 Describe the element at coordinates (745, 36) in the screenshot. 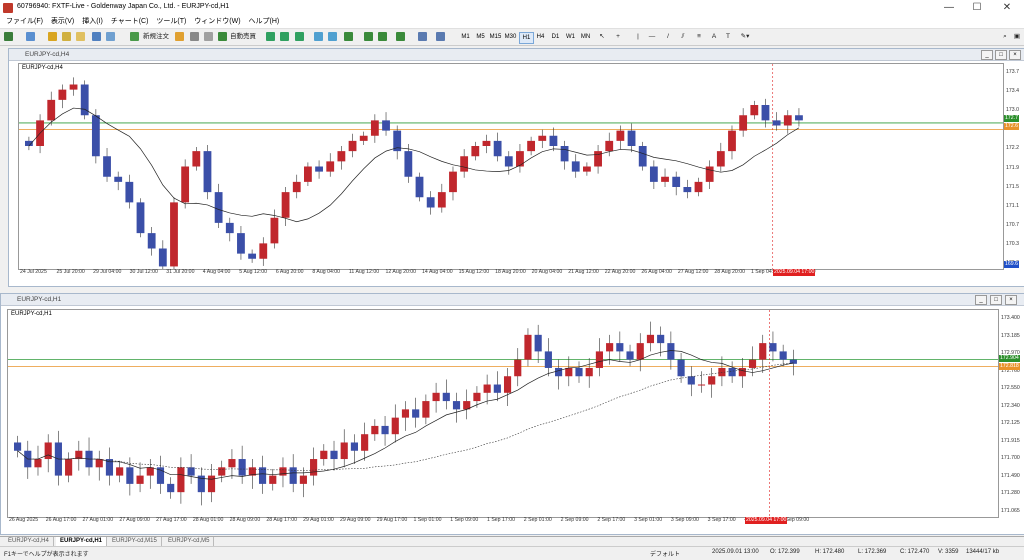

I see `shapes-icon: ✎▾` at that location.